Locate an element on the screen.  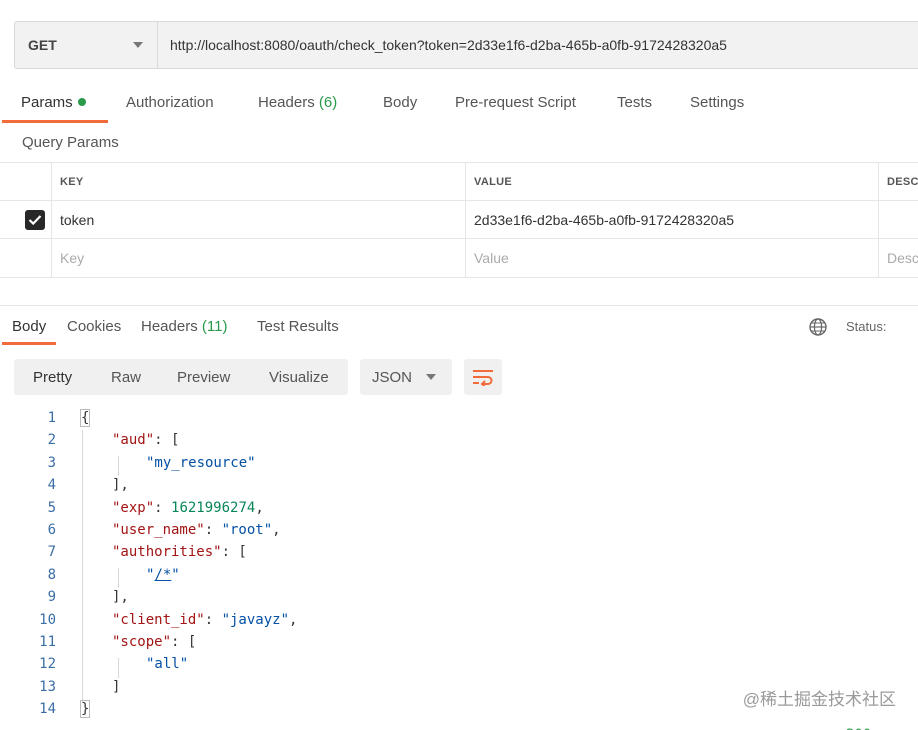
response-tab-cookies: Cookies is located at coordinates (94, 326).